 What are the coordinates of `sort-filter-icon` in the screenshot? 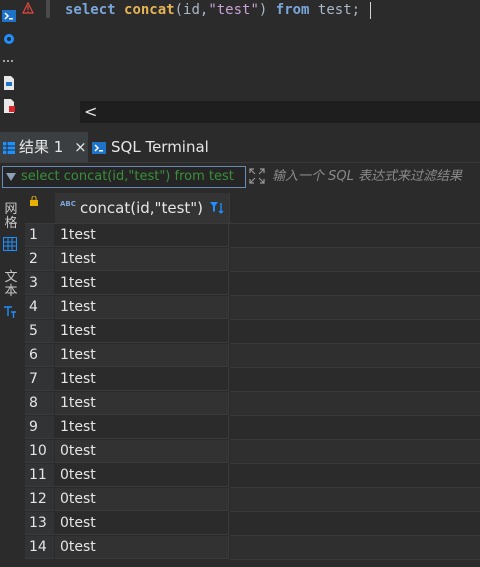 It's located at (217, 208).